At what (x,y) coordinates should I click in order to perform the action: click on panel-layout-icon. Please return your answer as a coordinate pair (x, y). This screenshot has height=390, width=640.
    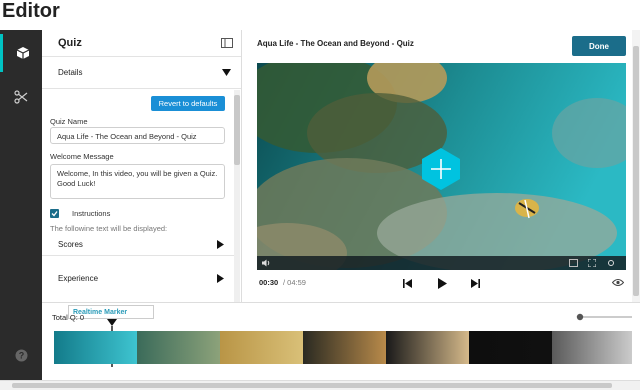
    Looking at the image, I should click on (227, 43).